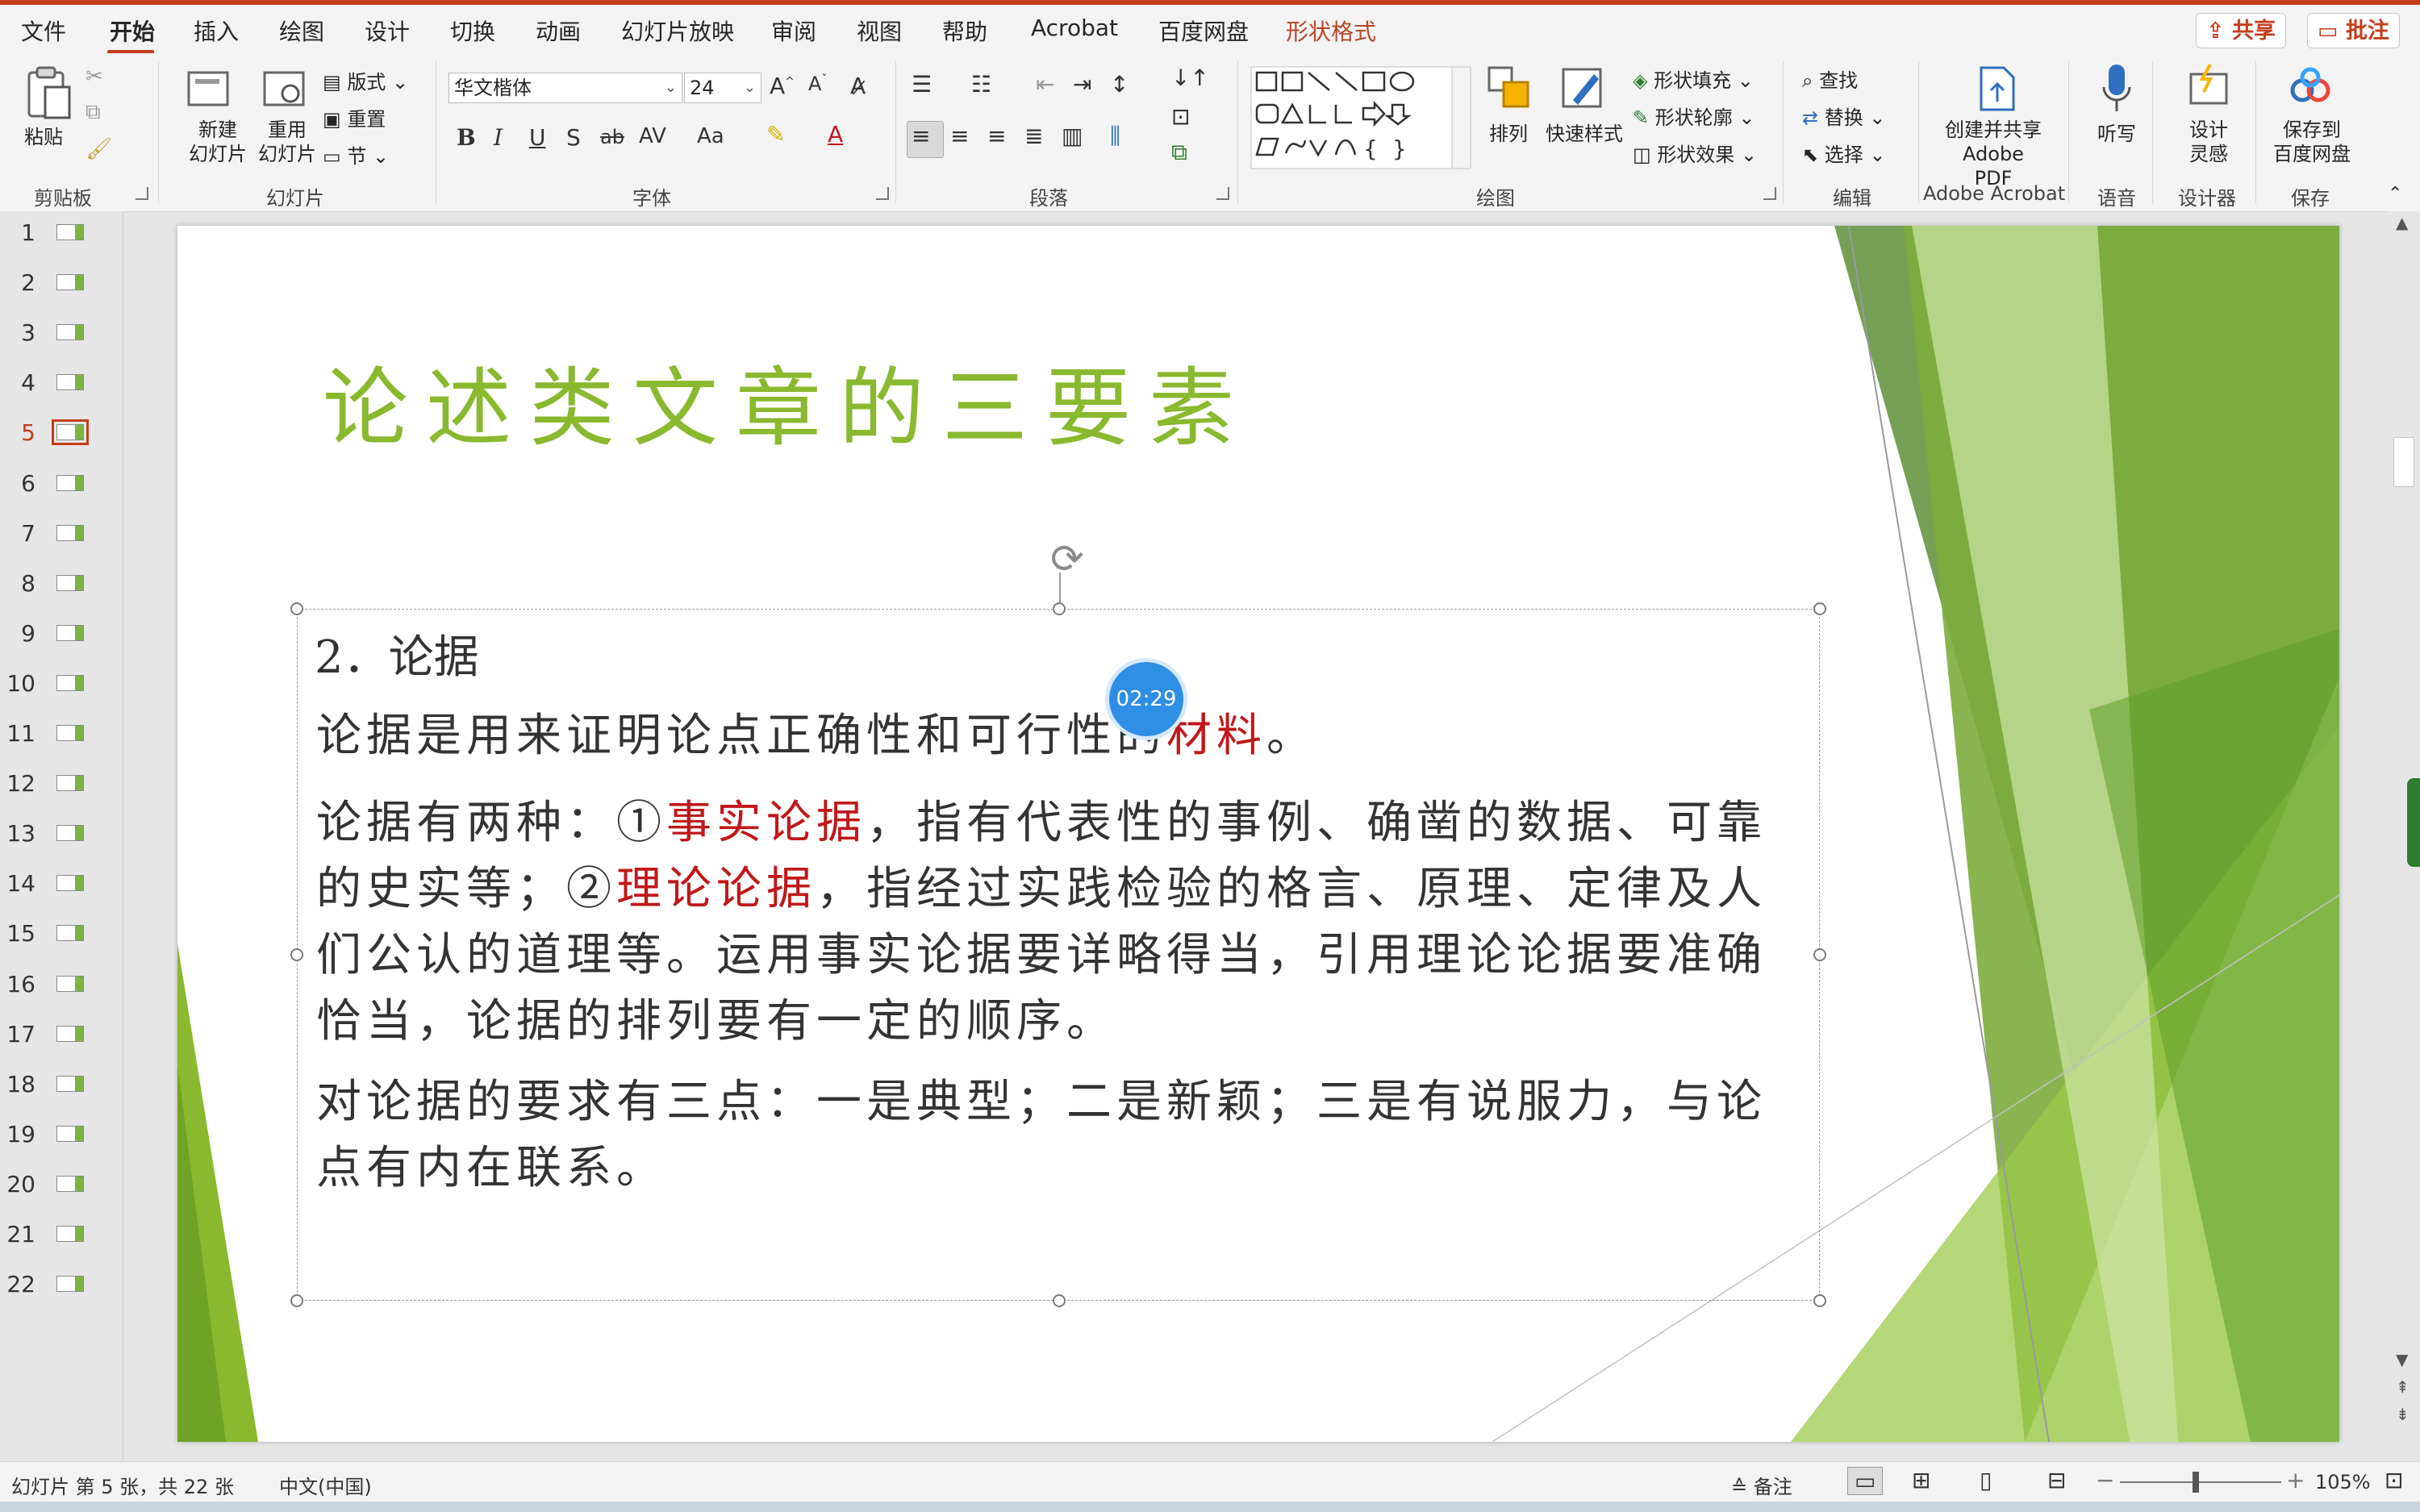  Describe the element at coordinates (17, 933) in the screenshot. I see `thumbnail-number: 15` at that location.